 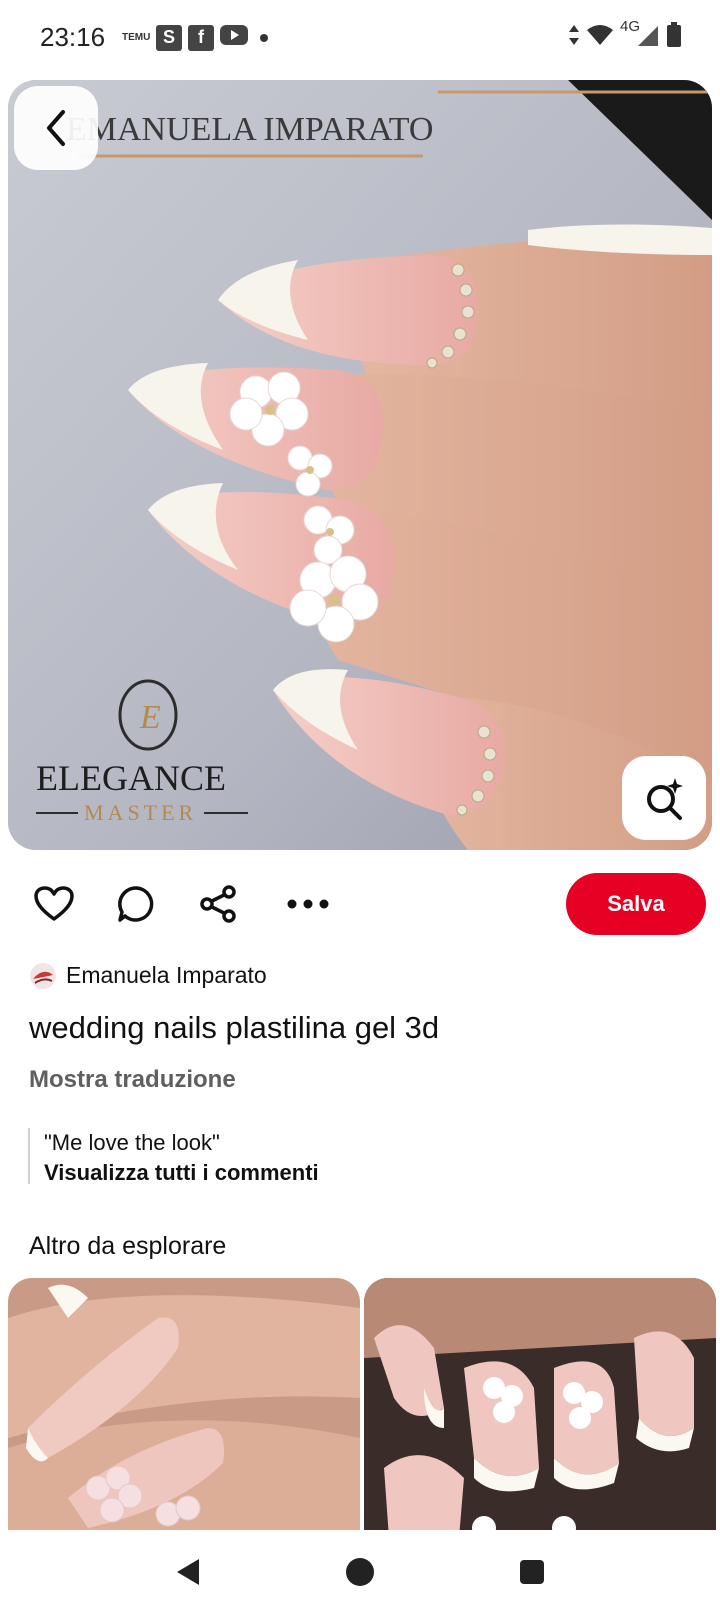 I want to click on dot-icon, so click(x=264, y=37).